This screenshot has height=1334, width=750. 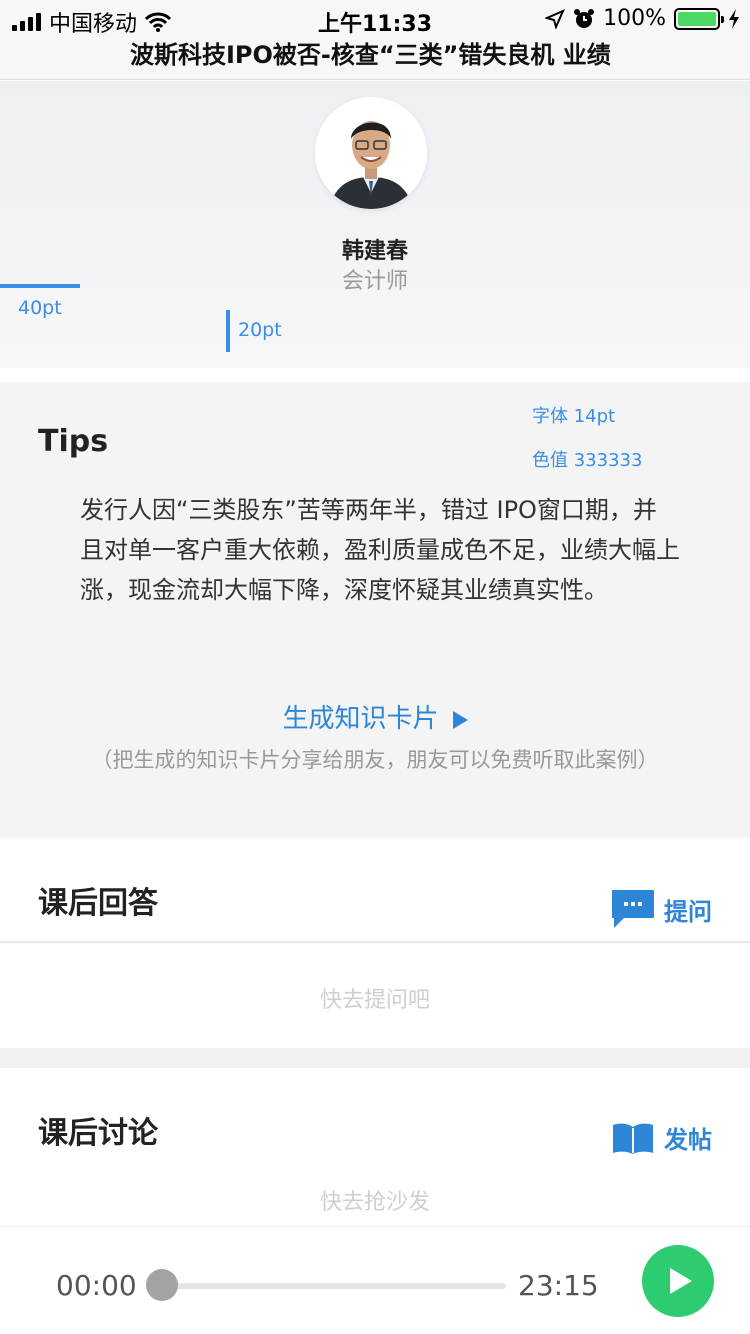 What do you see at coordinates (734, 18) in the screenshot?
I see `charging-icon` at bounding box center [734, 18].